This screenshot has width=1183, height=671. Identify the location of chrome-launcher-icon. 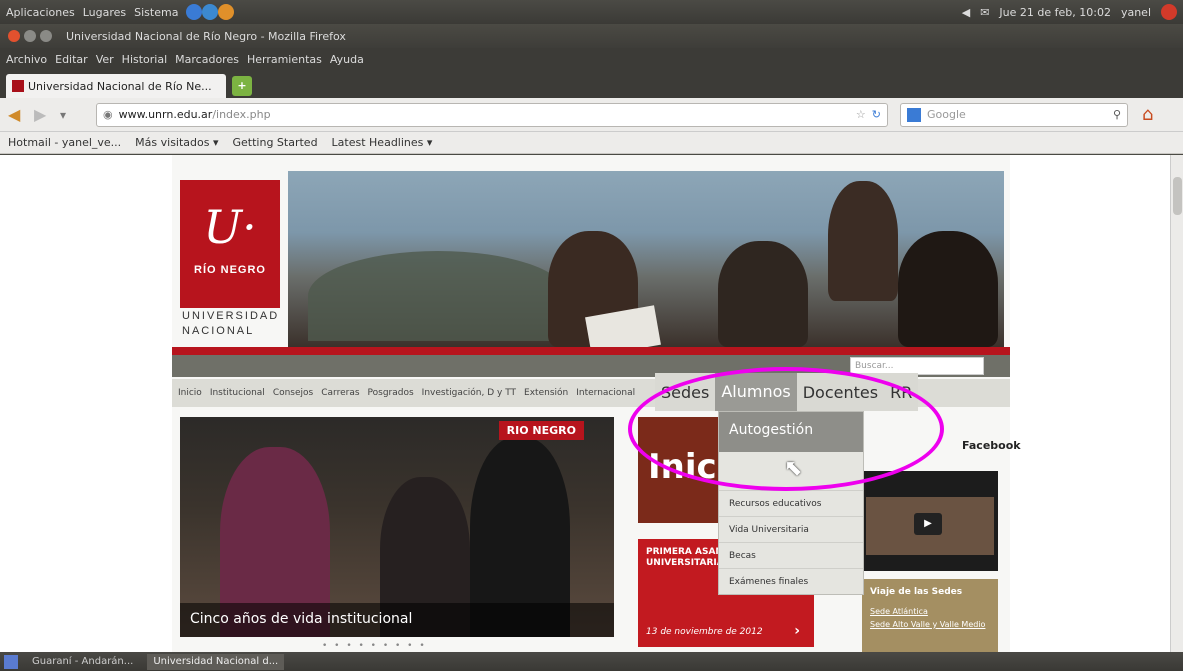
(226, 12).